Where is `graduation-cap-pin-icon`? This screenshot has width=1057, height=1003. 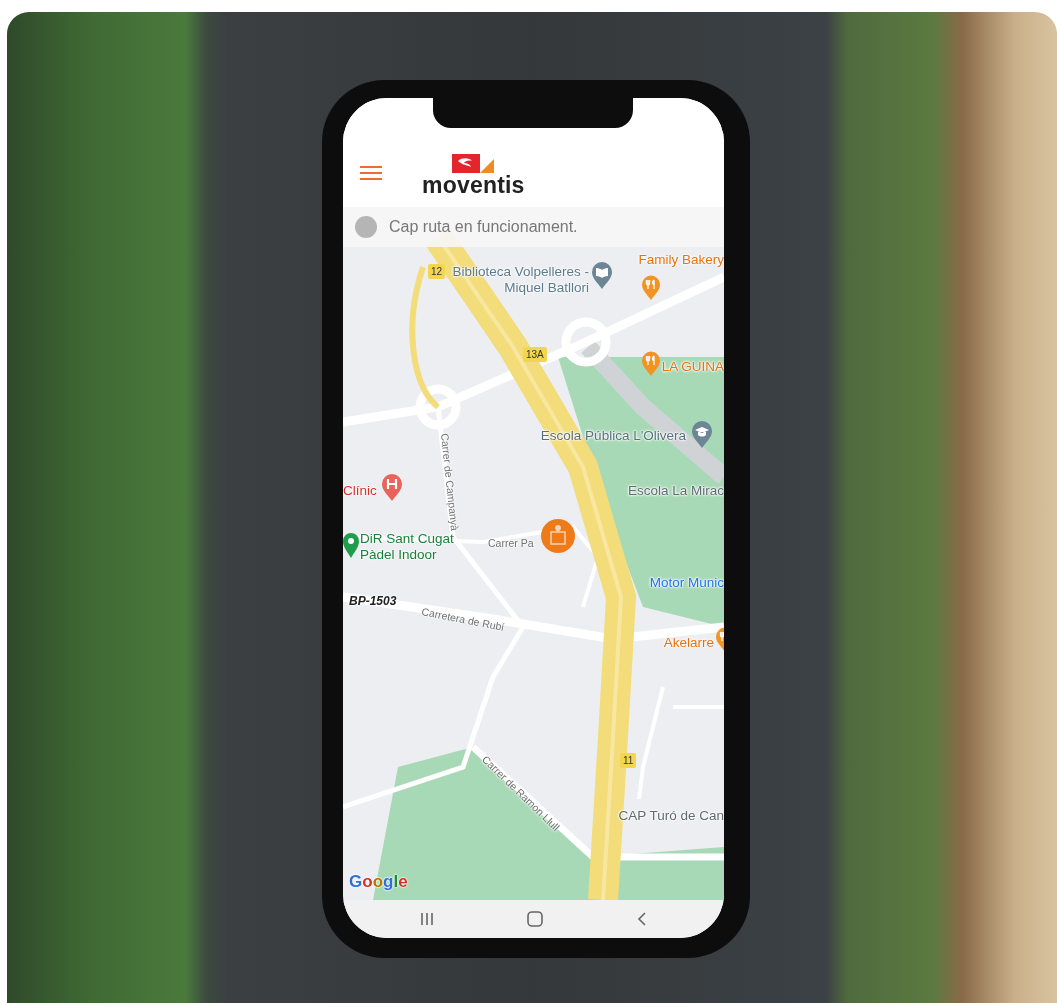
graduation-cap-pin-icon is located at coordinates (702, 435).